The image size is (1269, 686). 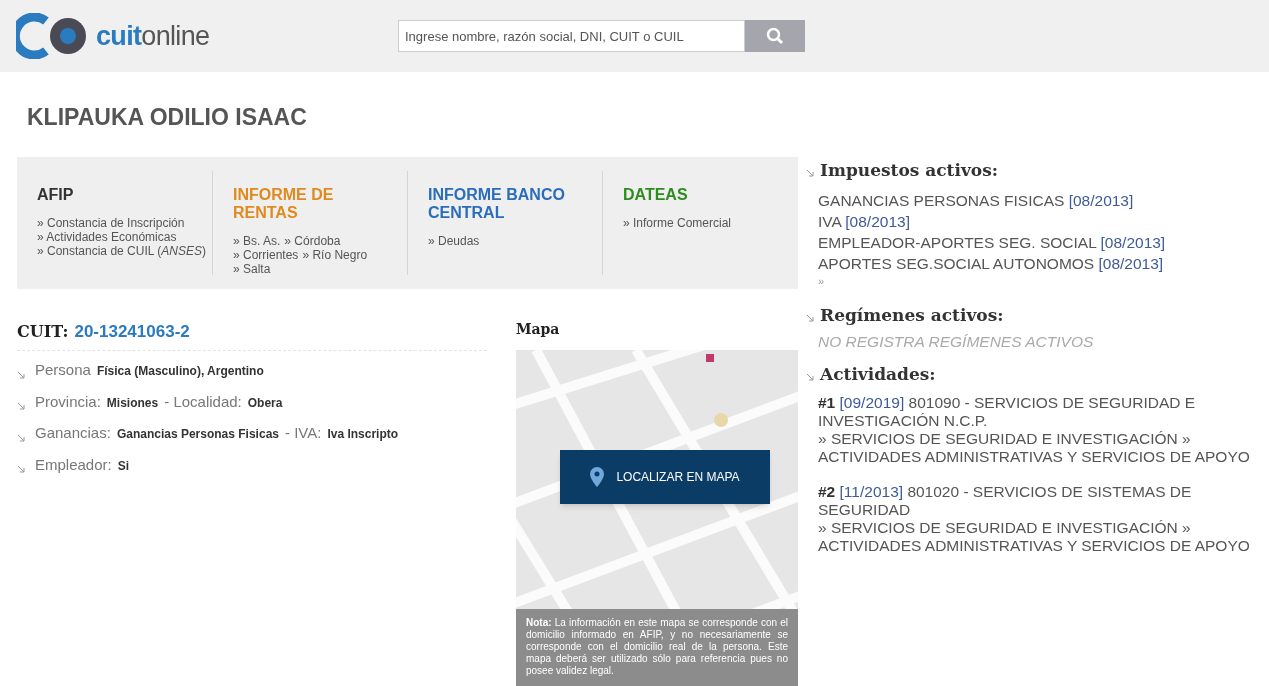 I want to click on search-button, so click(x=775, y=36).